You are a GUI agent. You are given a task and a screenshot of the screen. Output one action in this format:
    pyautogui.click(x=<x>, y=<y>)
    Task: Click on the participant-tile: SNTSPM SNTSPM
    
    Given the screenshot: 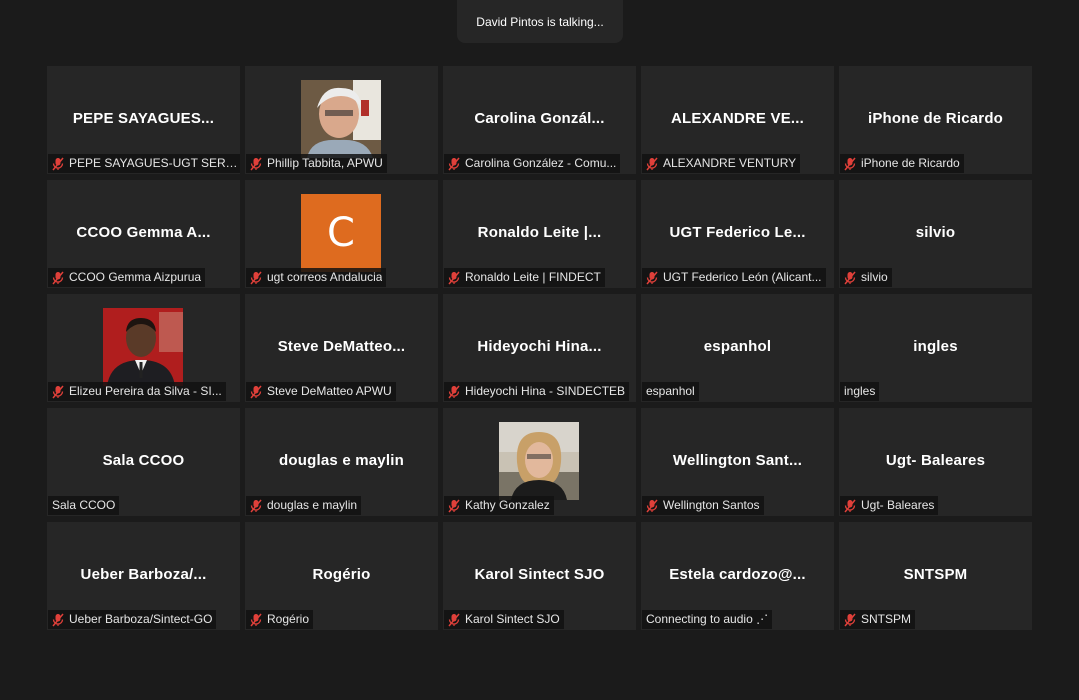 What is the action you would take?
    pyautogui.click(x=935, y=576)
    